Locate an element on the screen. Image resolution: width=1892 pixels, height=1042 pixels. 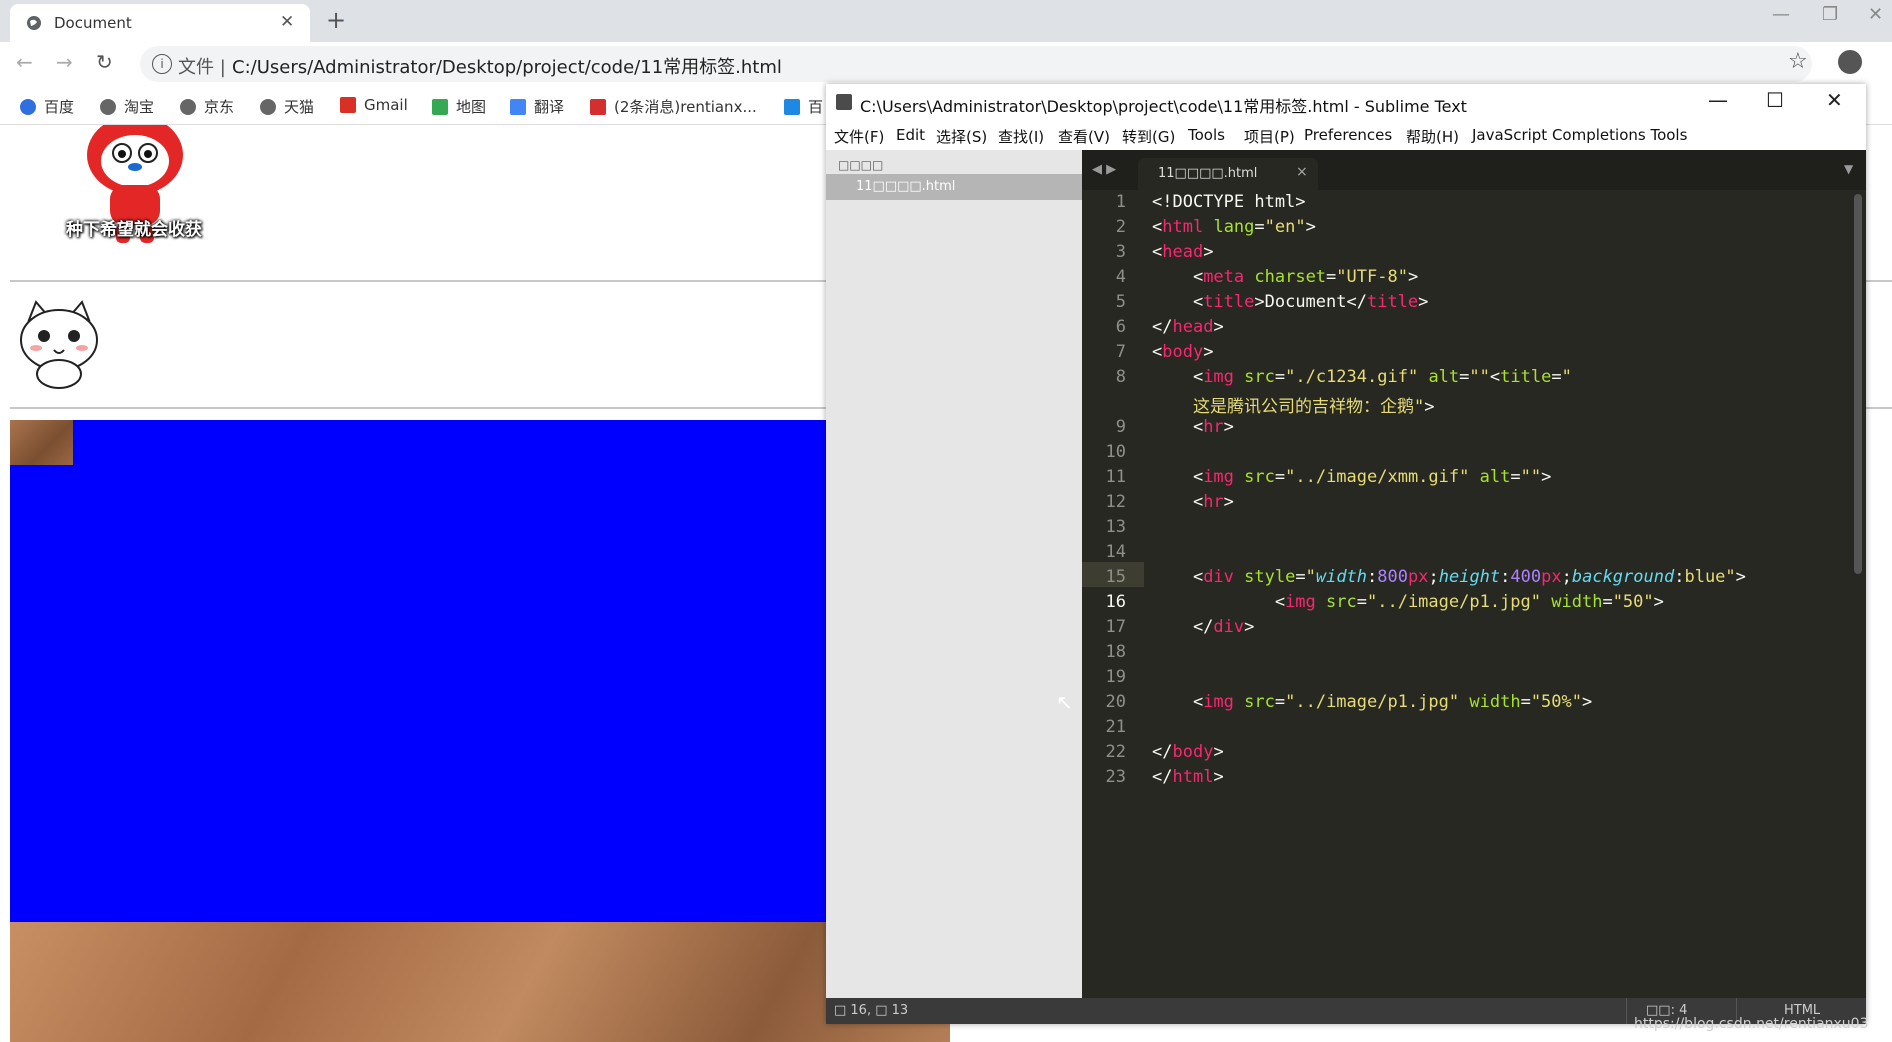
code-line: <html lang="en"> is located at coordinates (1234, 227).